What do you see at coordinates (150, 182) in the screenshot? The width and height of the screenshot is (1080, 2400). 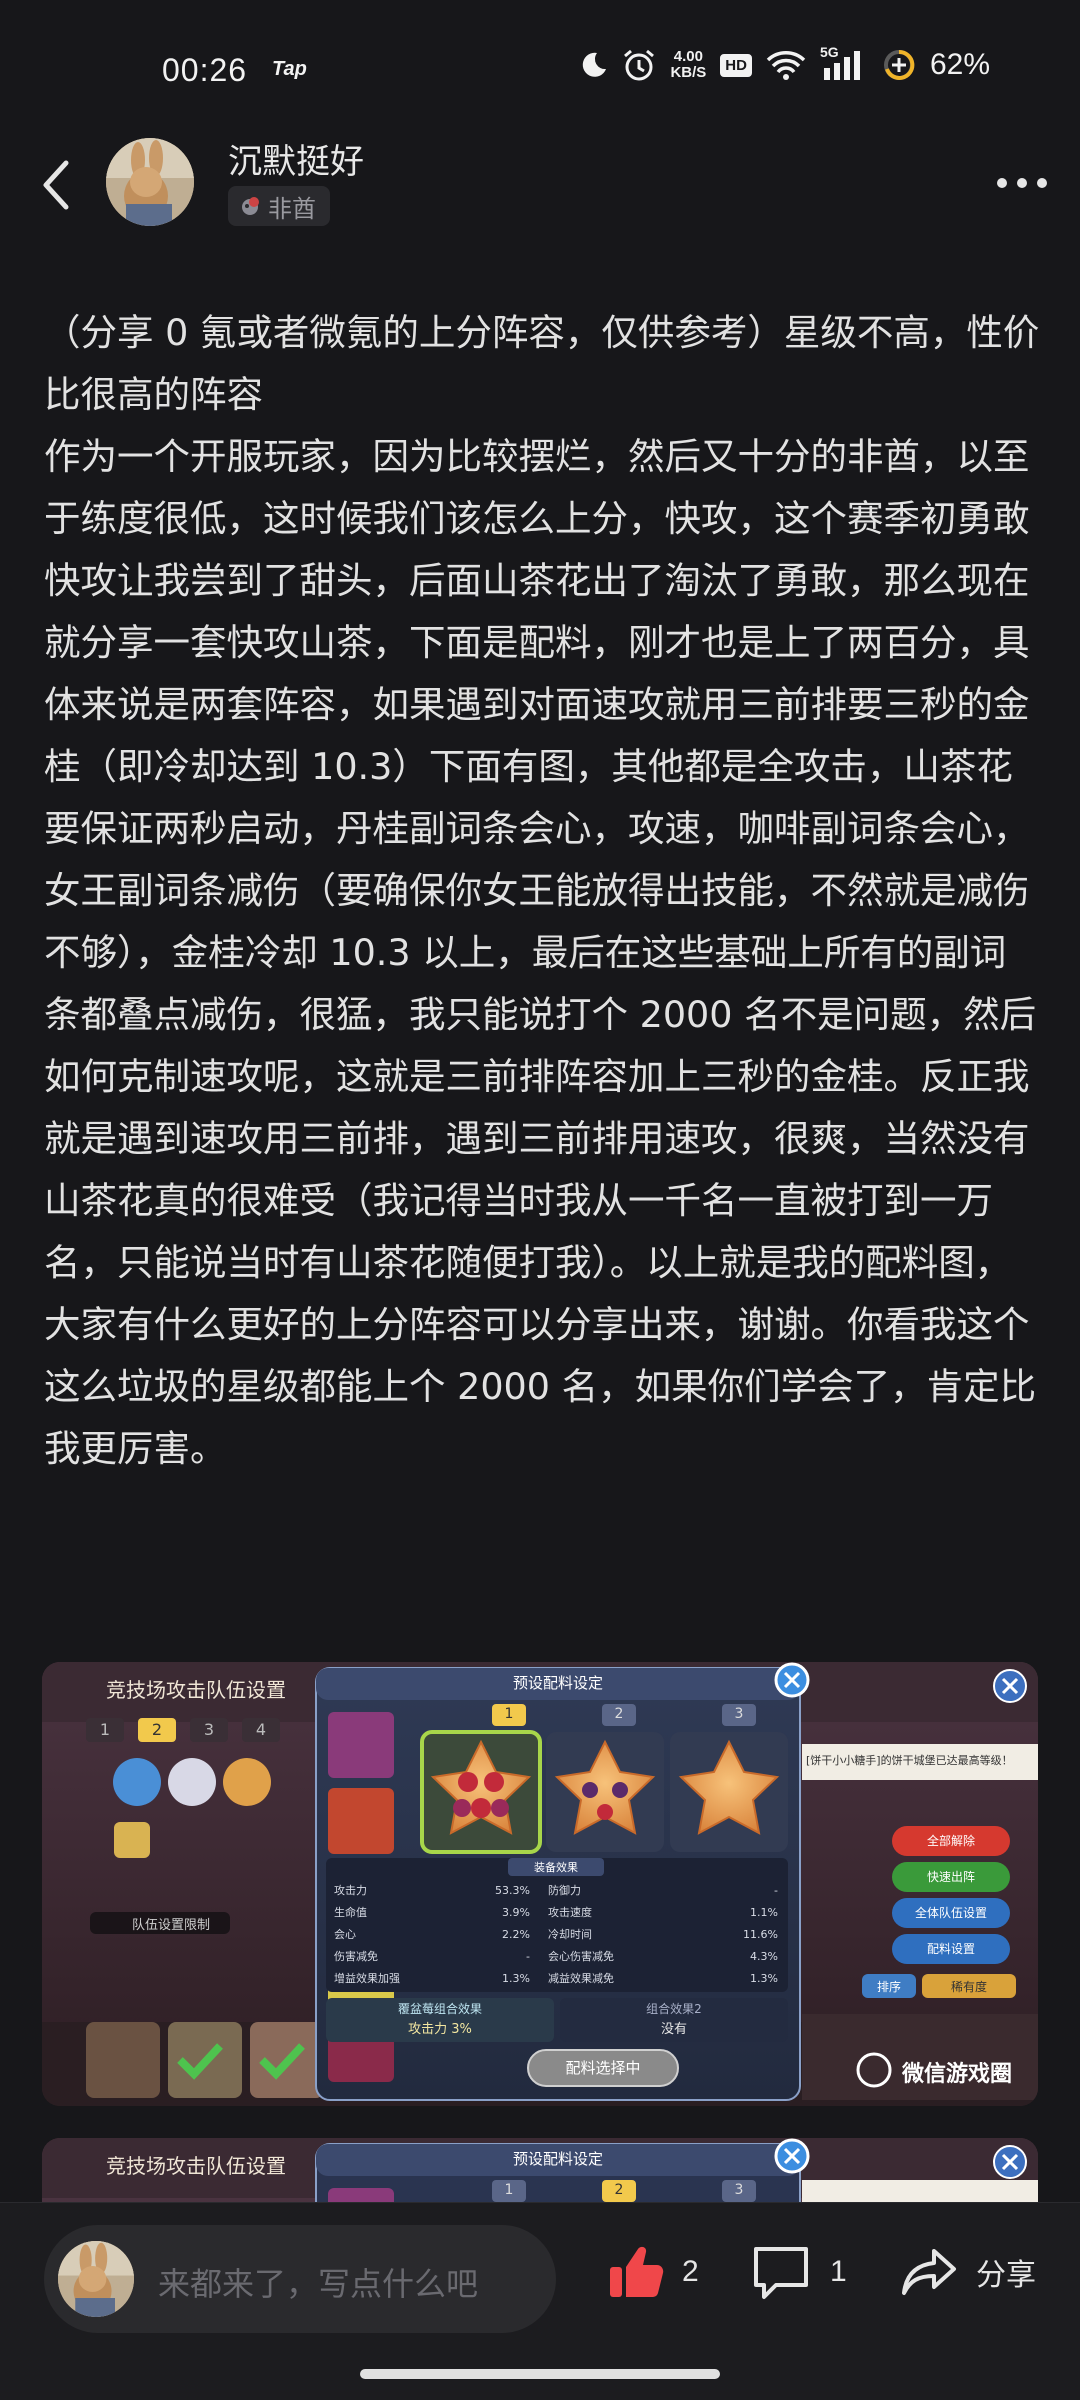 I see `author-avatar` at bounding box center [150, 182].